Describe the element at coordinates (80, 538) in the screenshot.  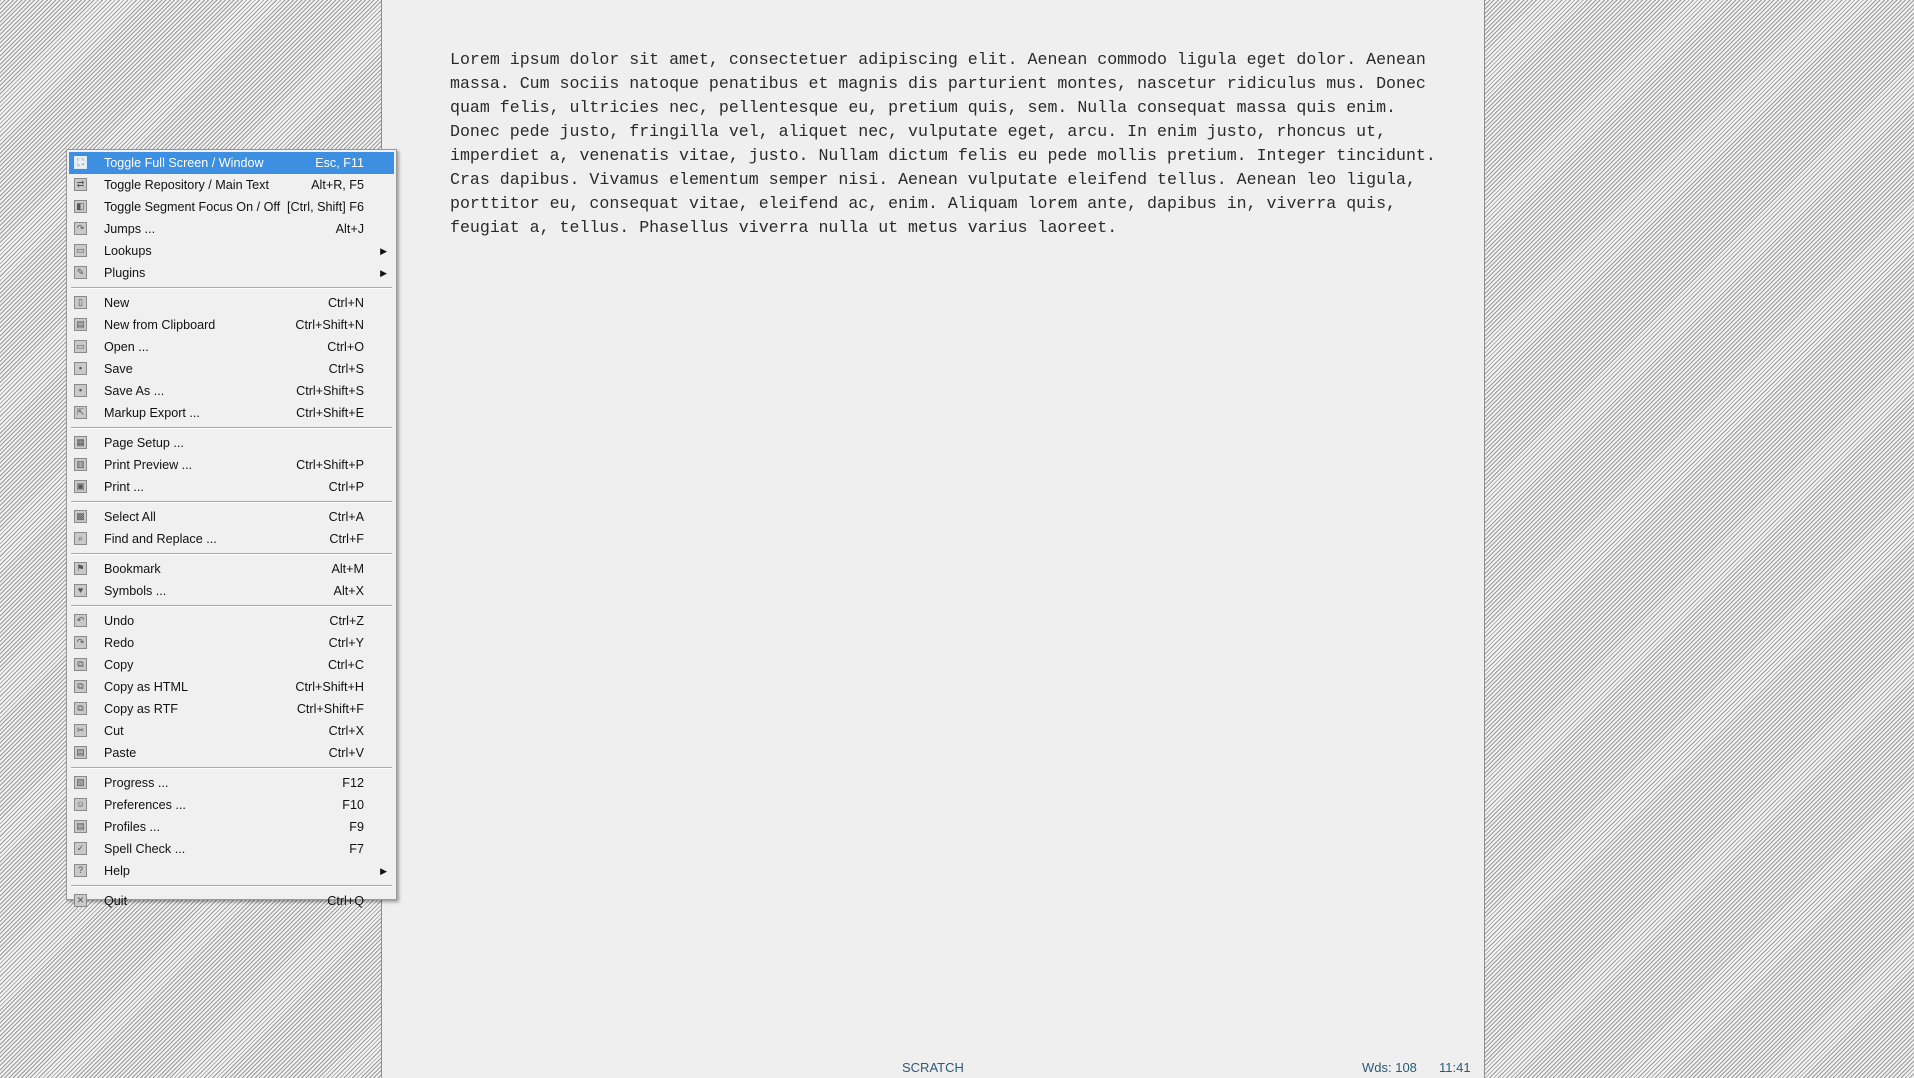
I see `search-icon: ⌕` at that location.